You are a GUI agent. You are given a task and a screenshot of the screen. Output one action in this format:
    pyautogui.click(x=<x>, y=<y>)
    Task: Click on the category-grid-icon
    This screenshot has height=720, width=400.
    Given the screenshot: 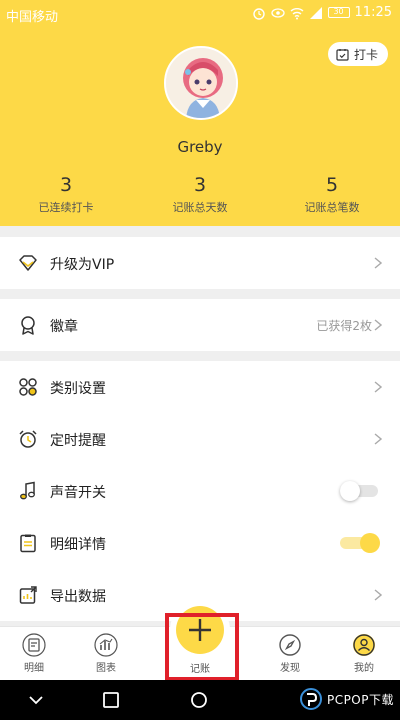 What is the action you would take?
    pyautogui.click(x=28, y=387)
    